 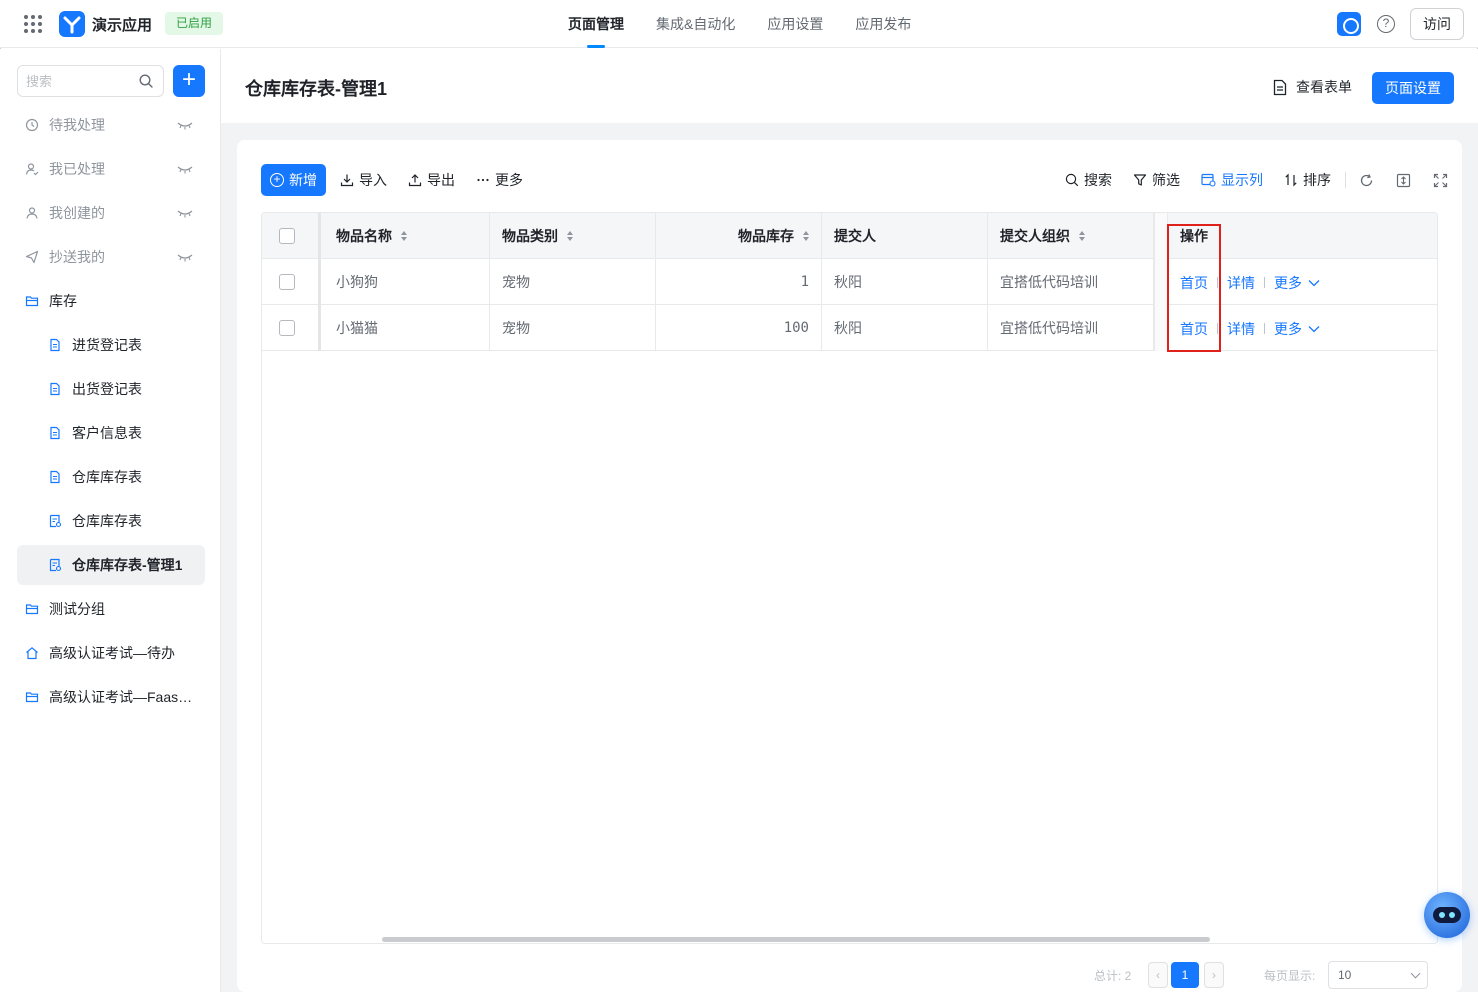 I want to click on export-button: 导出, so click(x=431, y=180).